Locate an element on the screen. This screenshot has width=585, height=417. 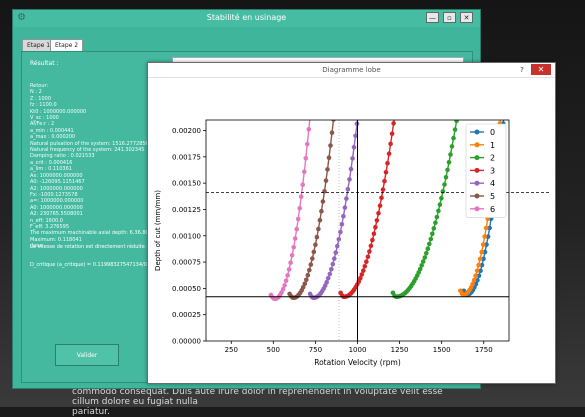
x-tick-label: 500 is located at coordinates (273, 350).